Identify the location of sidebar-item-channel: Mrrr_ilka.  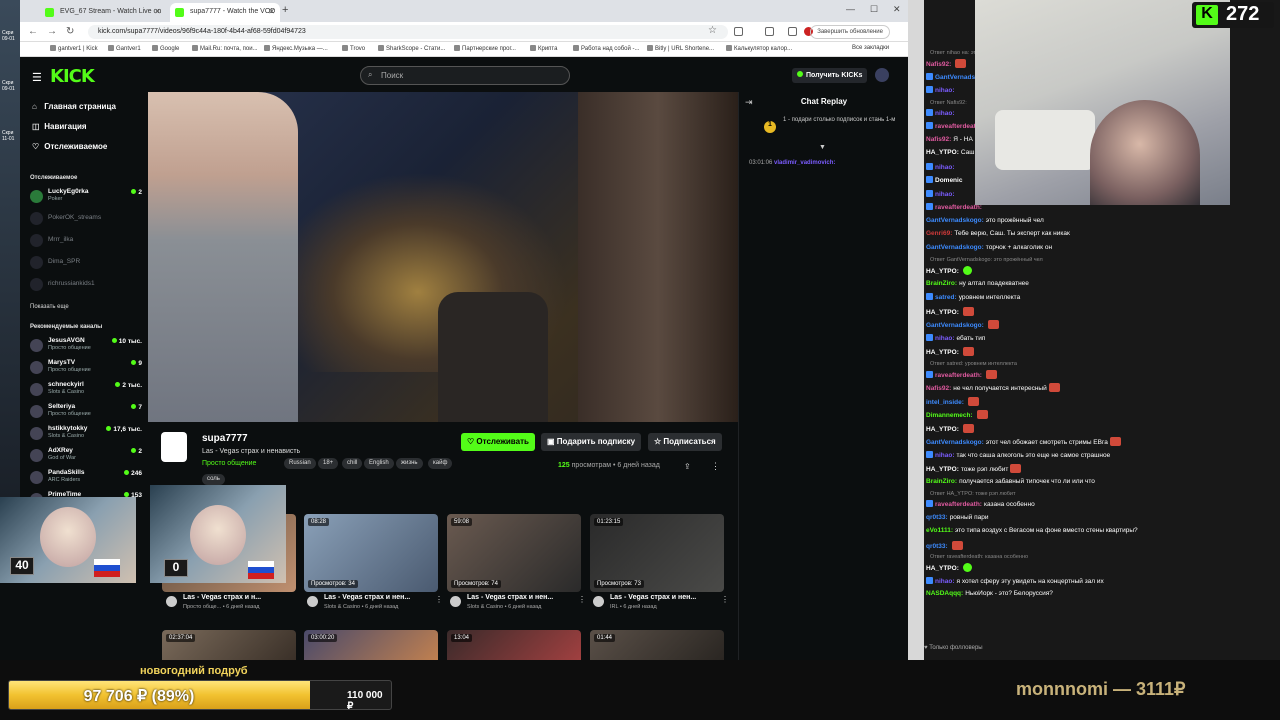
(86, 242).